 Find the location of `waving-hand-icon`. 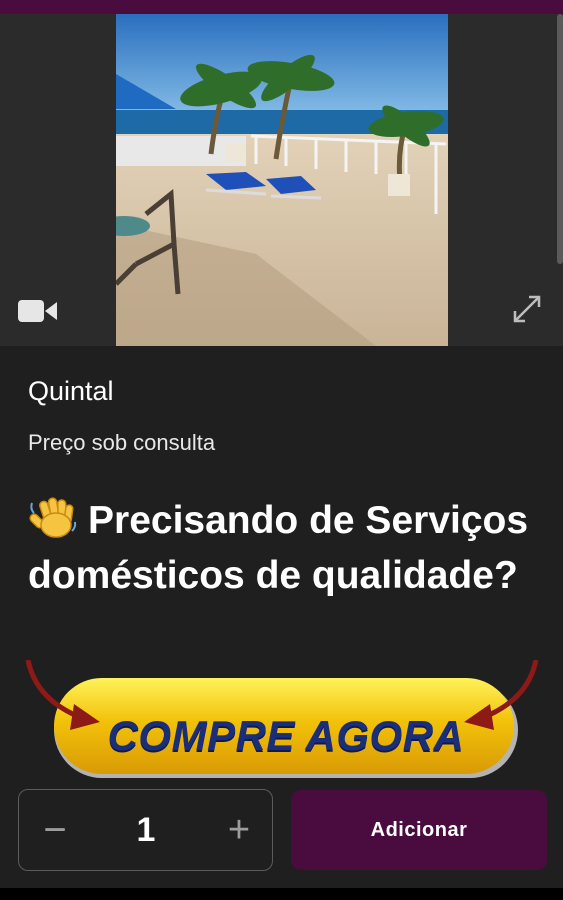

waving-hand-icon is located at coordinates (53, 517).